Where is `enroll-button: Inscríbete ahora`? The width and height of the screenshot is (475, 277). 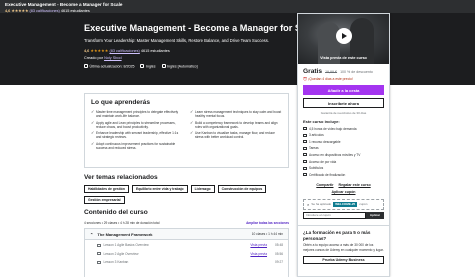 enroll-button: Inscríbete ahora is located at coordinates (343, 103).